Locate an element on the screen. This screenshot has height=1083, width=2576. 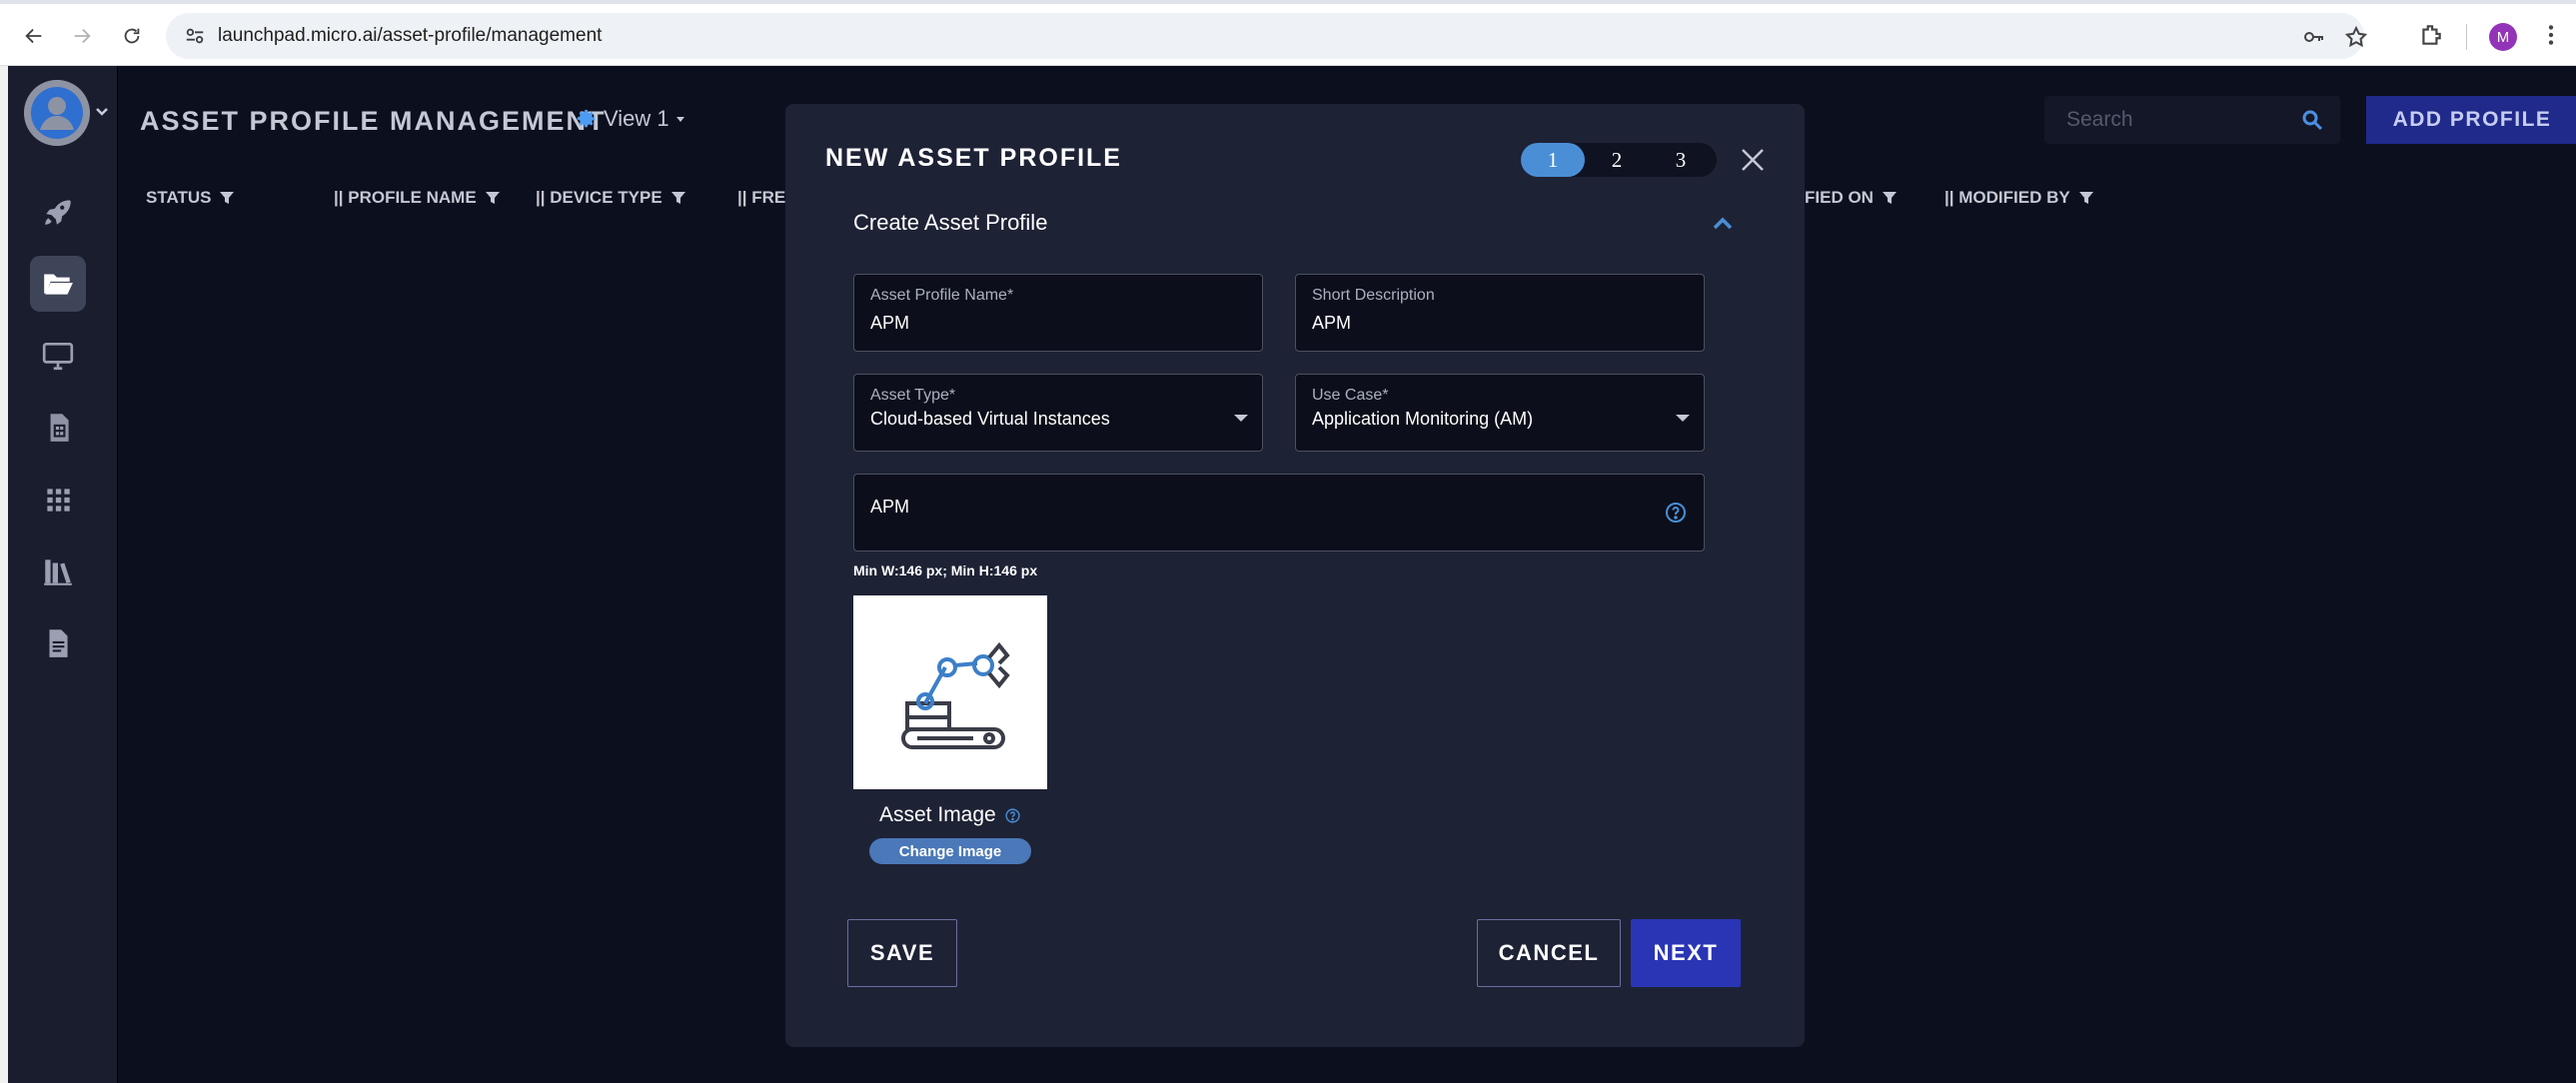
document-icon is located at coordinates (58, 643).